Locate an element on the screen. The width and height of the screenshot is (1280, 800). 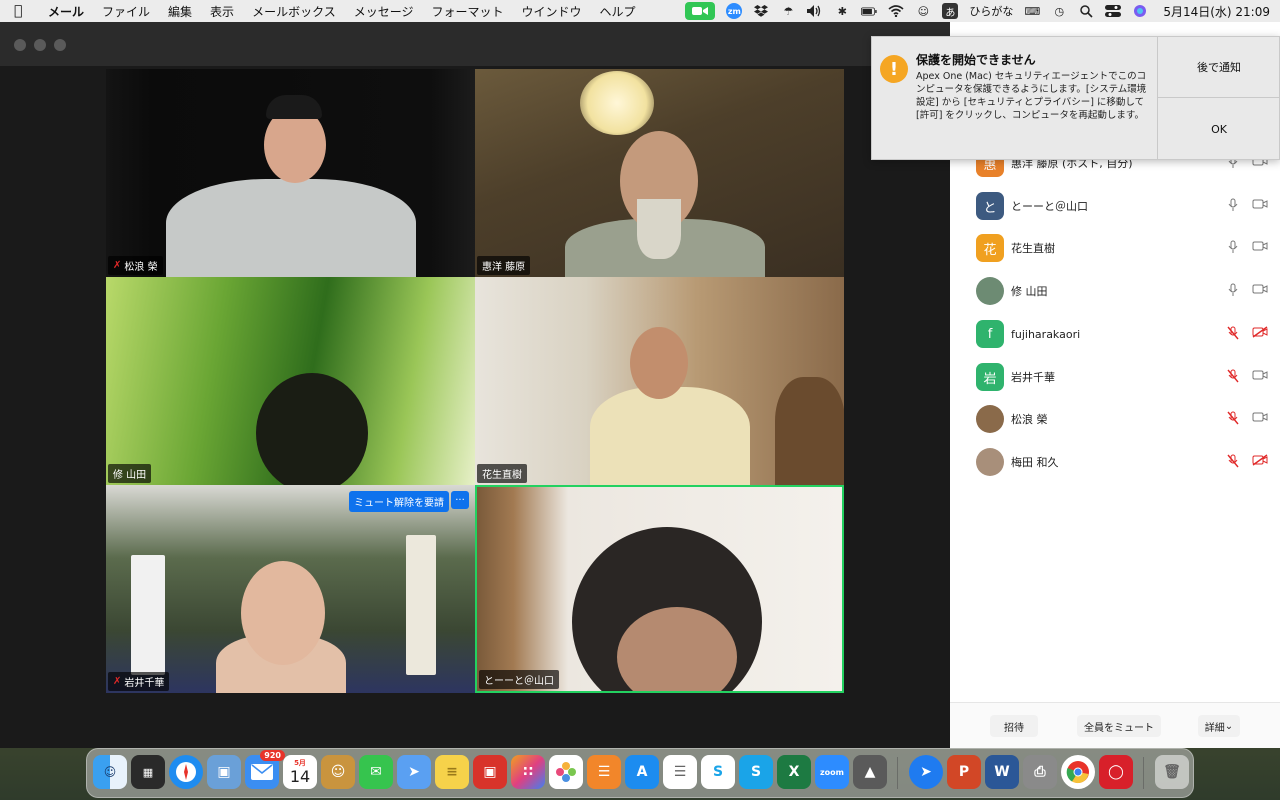
beard-shape is located at coordinates (659, 229).